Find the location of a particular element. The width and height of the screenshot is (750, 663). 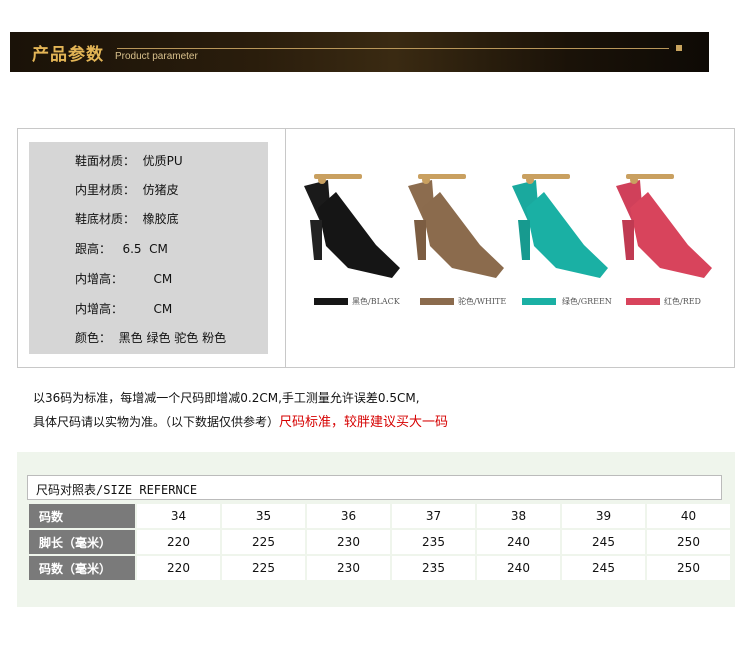

size-note-line2: 具体尺码请以实物为准。（以下数据仅供参考）尺码标准，较胖建议买大一码 is located at coordinates (240, 420).